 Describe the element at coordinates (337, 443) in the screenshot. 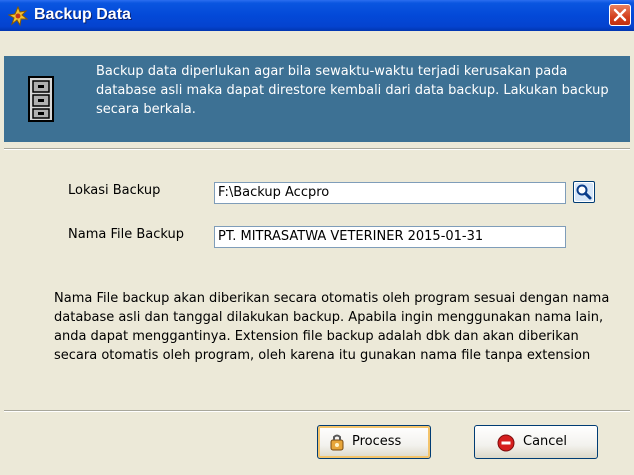

I see `process-icon` at that location.